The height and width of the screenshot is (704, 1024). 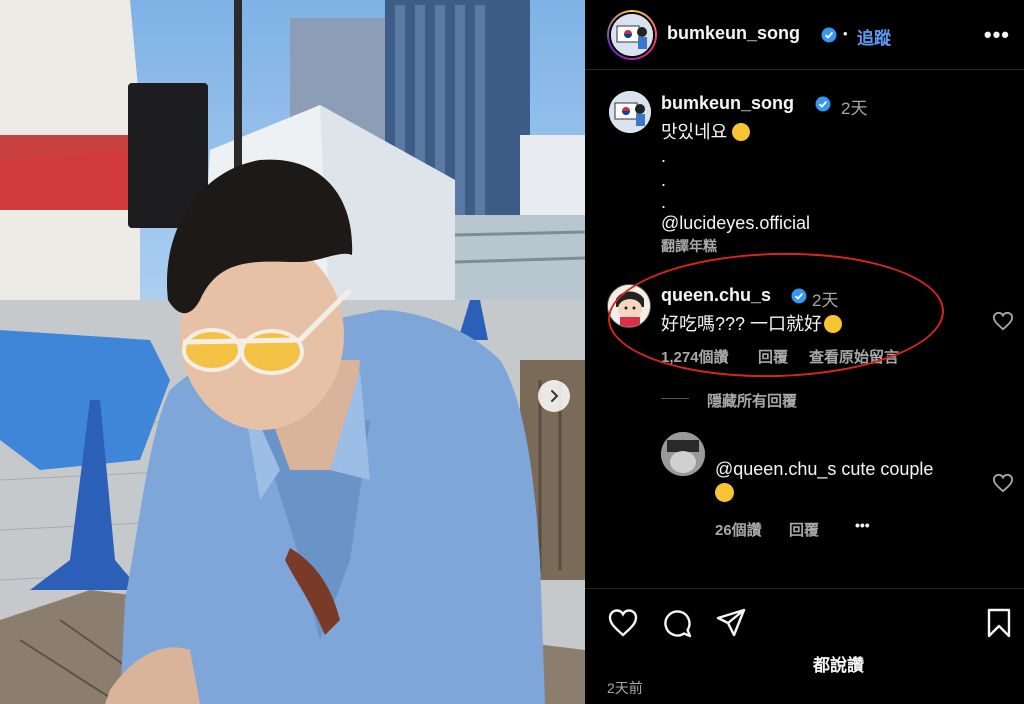 What do you see at coordinates (854, 108) in the screenshot?
I see `caption-time: 2天` at bounding box center [854, 108].